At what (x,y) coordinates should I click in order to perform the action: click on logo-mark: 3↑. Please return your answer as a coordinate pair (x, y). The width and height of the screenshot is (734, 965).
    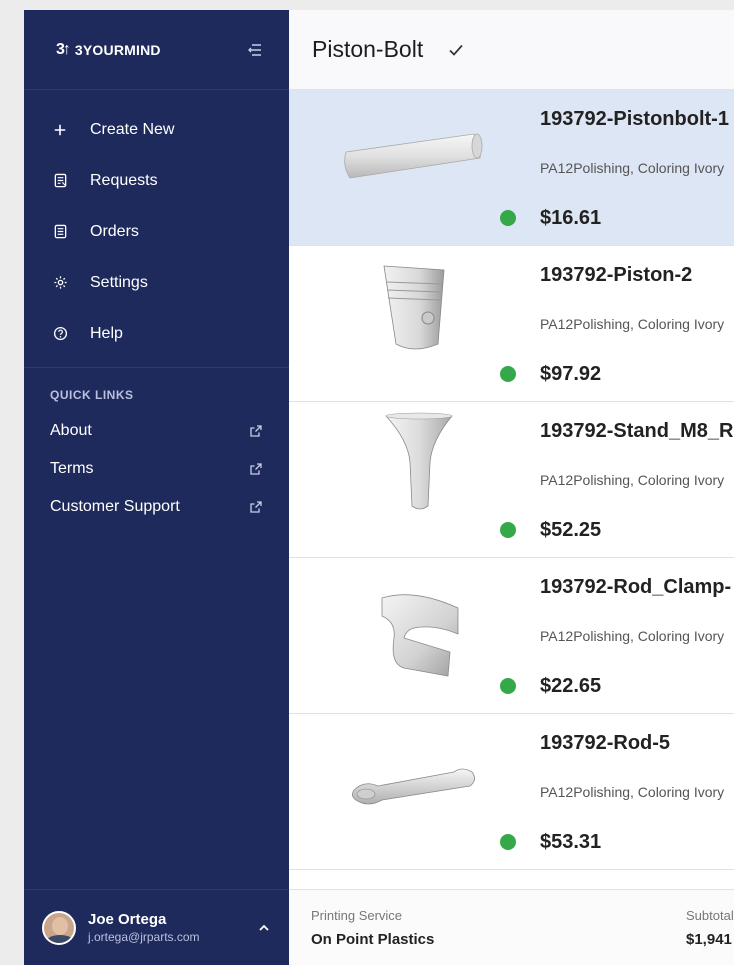
    Looking at the image, I should click on (63, 49).